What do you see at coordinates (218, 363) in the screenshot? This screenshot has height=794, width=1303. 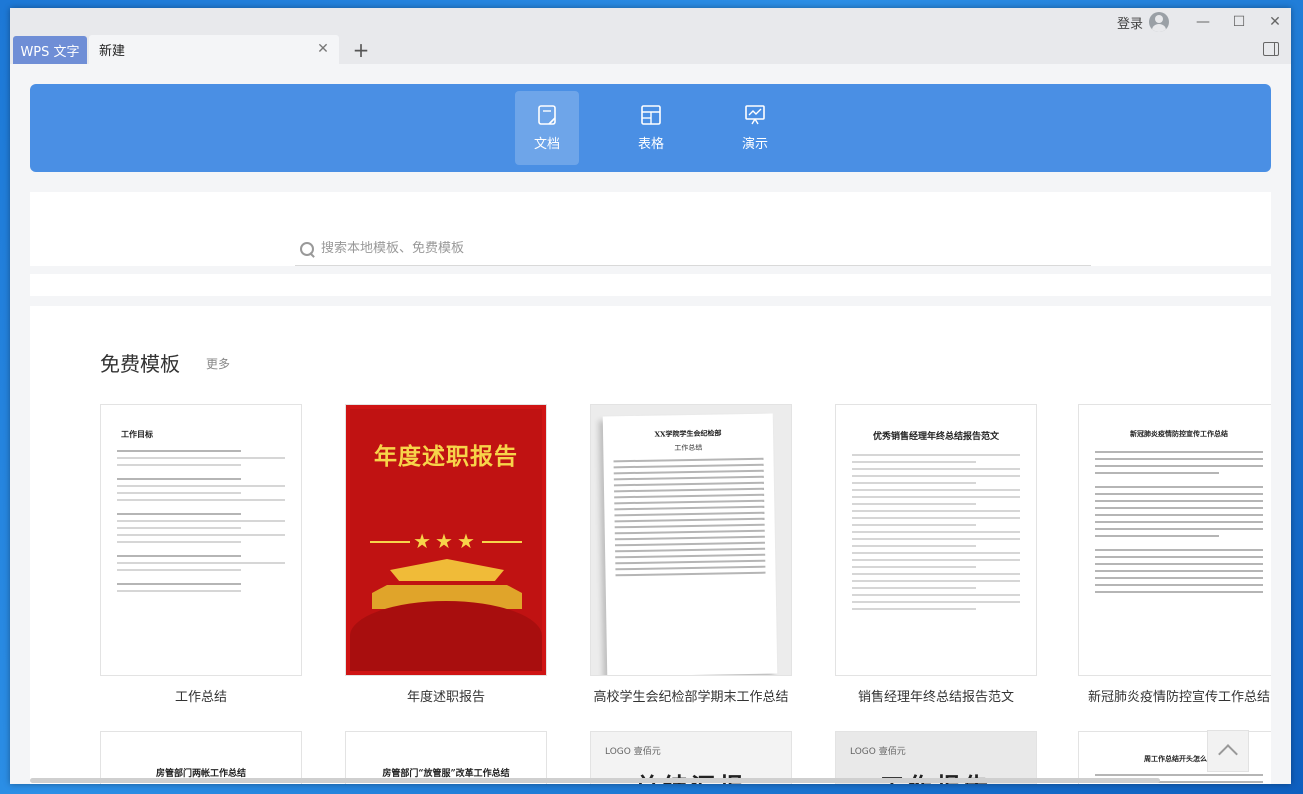 I see `more-templates-link: 更多` at bounding box center [218, 363].